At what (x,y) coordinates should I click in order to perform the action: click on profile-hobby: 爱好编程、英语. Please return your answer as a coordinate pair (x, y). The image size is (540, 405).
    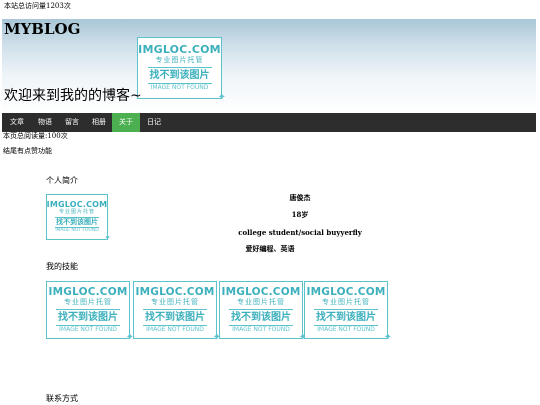
    Looking at the image, I should click on (270, 248).